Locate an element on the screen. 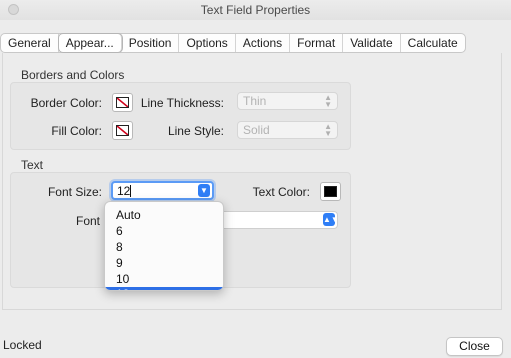 This screenshot has width=511, height=358. chevron-down-icon: ▼ is located at coordinates (204, 190).